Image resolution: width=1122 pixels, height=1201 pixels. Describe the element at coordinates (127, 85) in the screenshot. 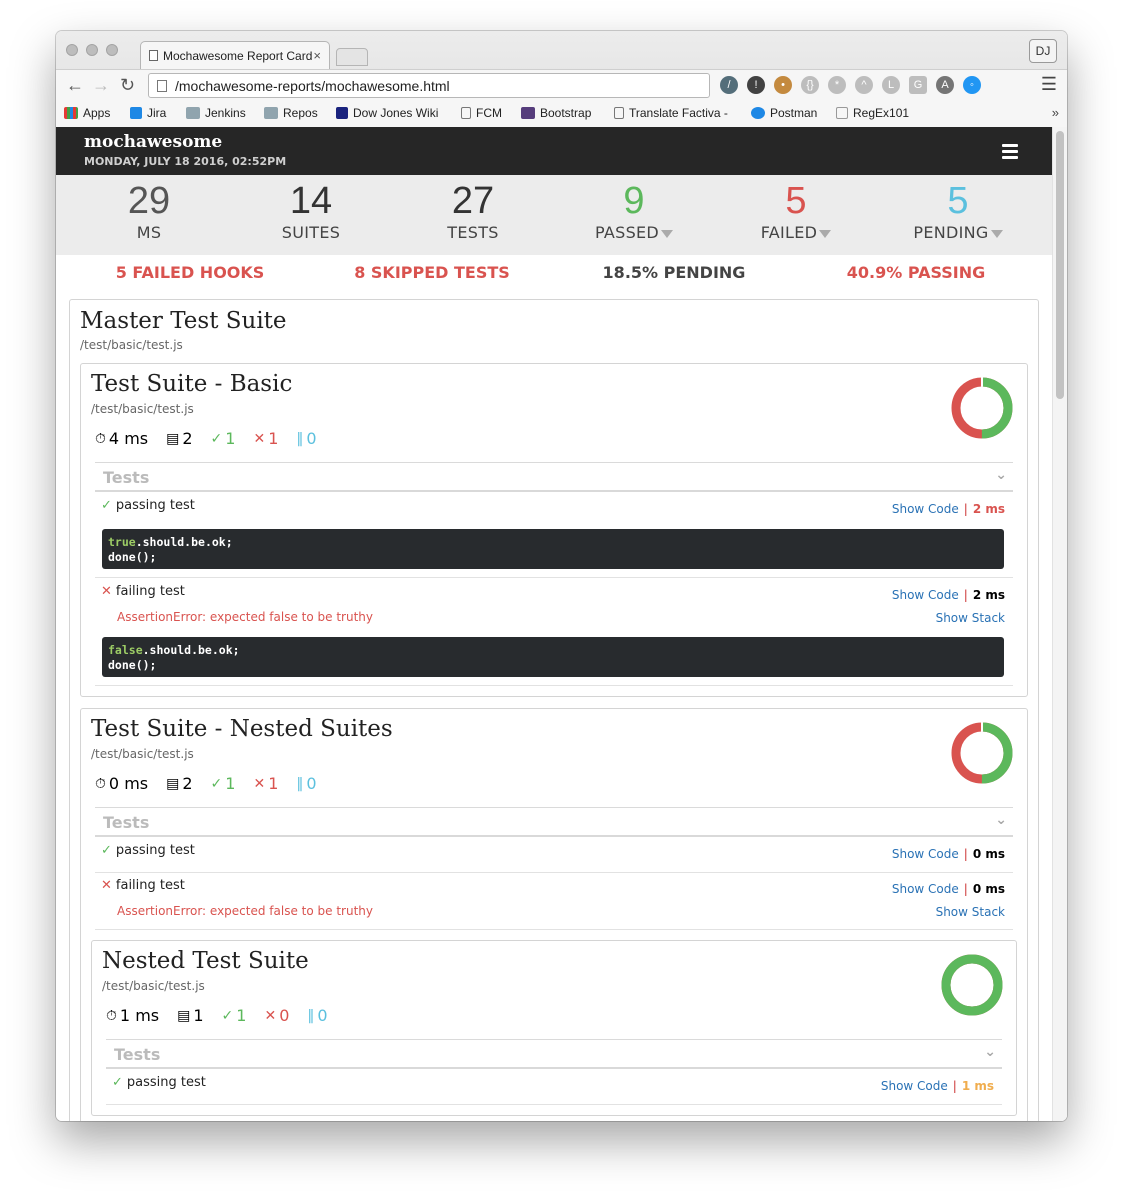

I see `reload-icon: ↻` at that location.